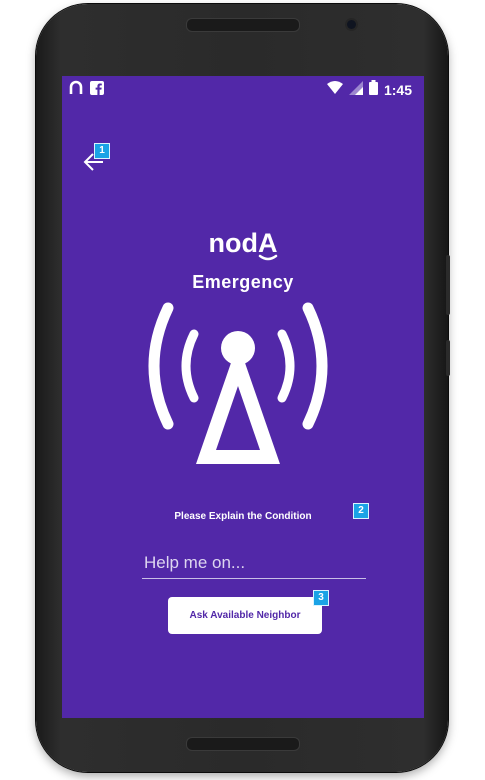 This screenshot has height=780, width=485. Describe the element at coordinates (321, 598) in the screenshot. I see `marker-badge-3: 3` at that location.